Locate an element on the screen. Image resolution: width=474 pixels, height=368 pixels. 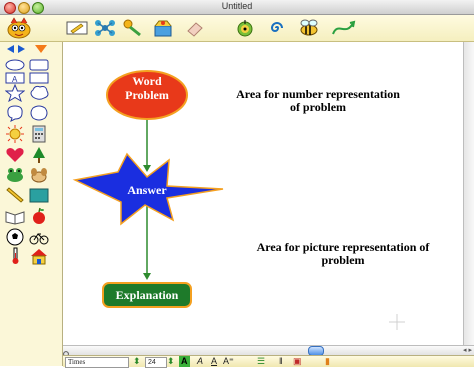
house-icon is located at coordinates (39, 256).